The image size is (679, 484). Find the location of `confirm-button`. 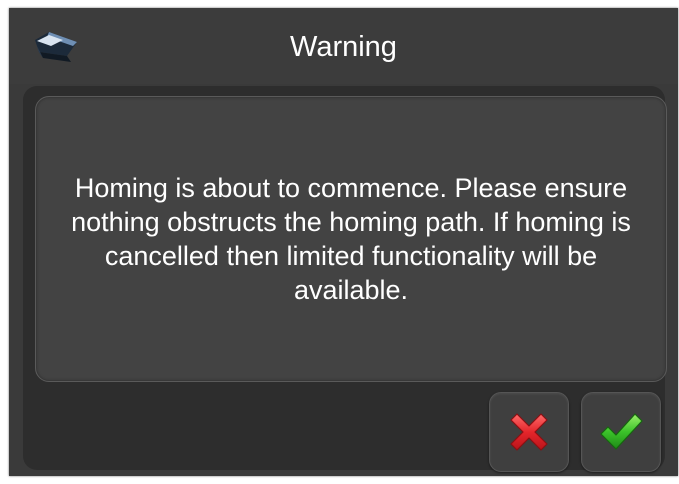

confirm-button is located at coordinates (621, 432).